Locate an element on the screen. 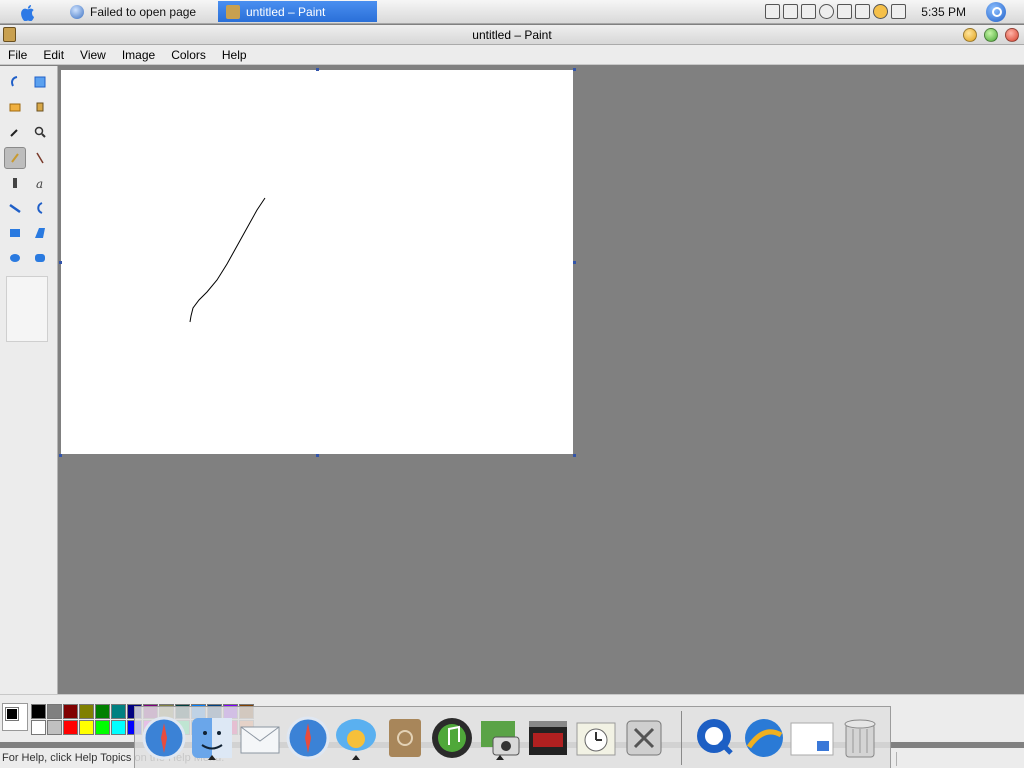 The height and width of the screenshot is (768, 1024). free-select-tool is located at coordinates (15, 82).